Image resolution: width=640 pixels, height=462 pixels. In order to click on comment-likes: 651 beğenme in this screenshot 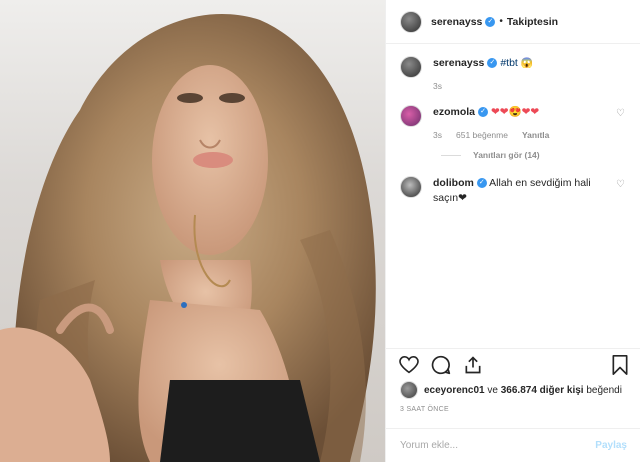, I will do `click(482, 135)`.